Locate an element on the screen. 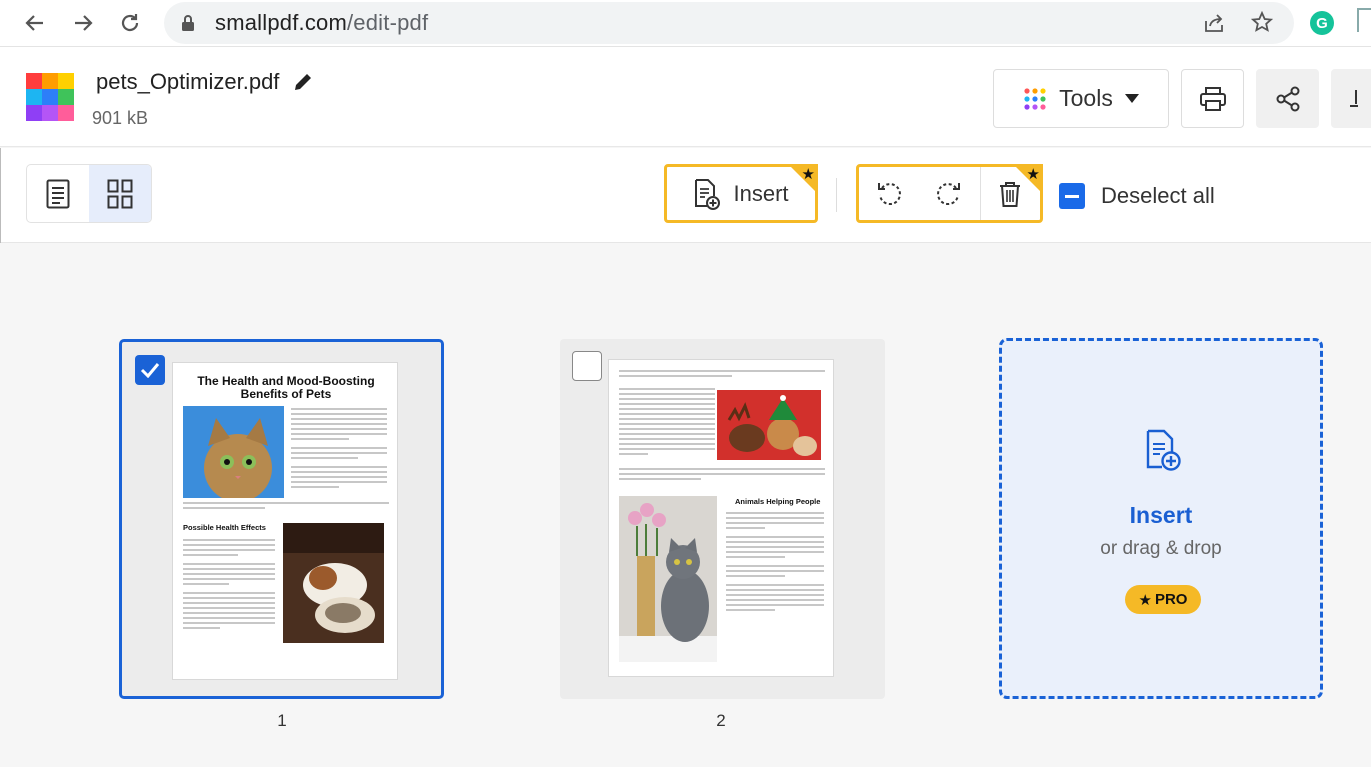  smallpdf-logo is located at coordinates (50, 97).